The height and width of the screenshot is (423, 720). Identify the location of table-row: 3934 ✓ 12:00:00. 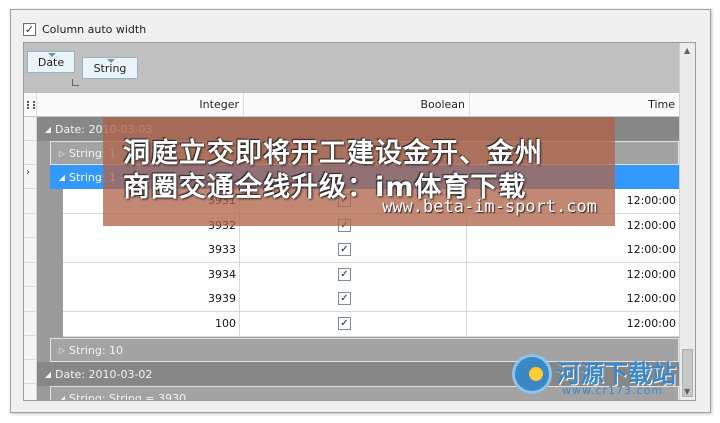
(371, 275).